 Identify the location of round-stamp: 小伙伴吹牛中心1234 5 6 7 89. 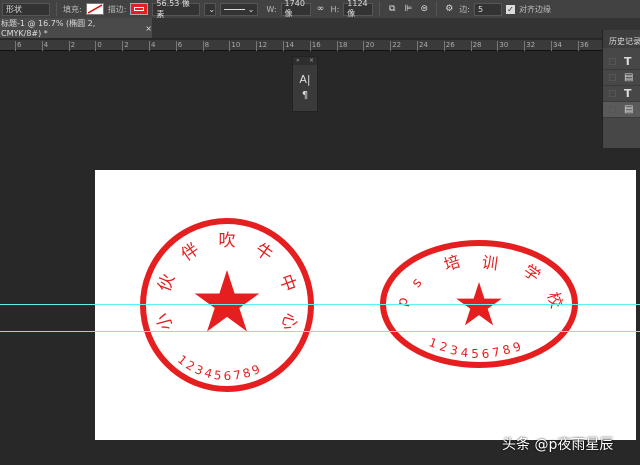
(227, 305).